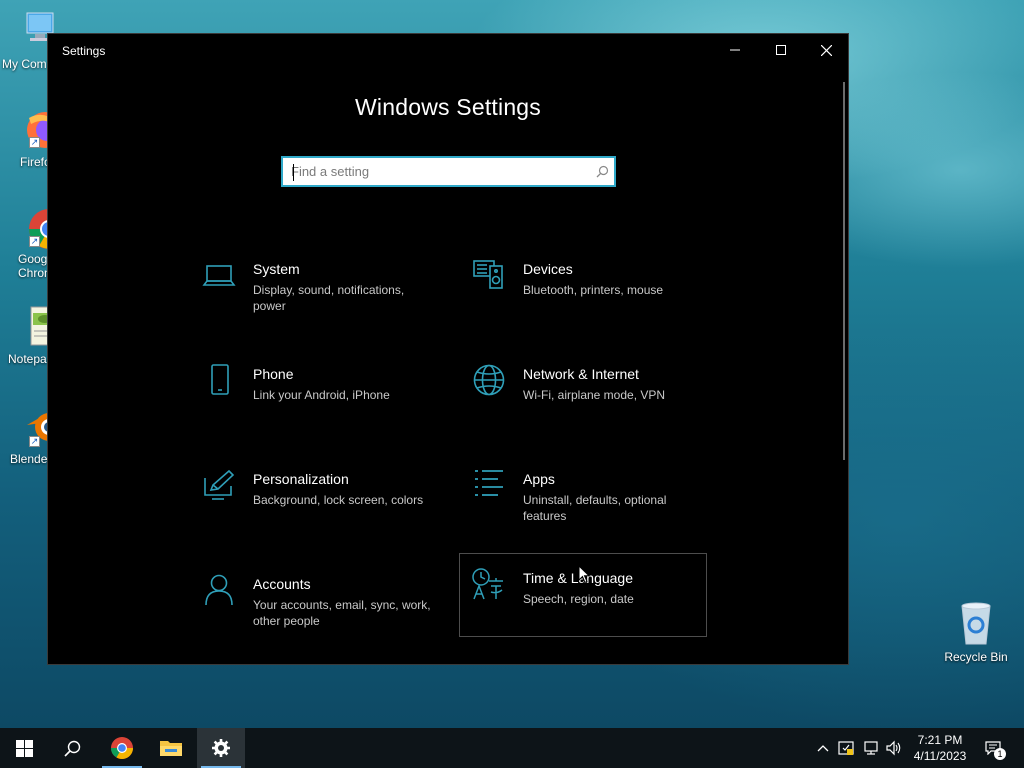 This screenshot has width=1024, height=768. Describe the element at coordinates (448, 107) in the screenshot. I see `page-title: Windows Settings` at that location.